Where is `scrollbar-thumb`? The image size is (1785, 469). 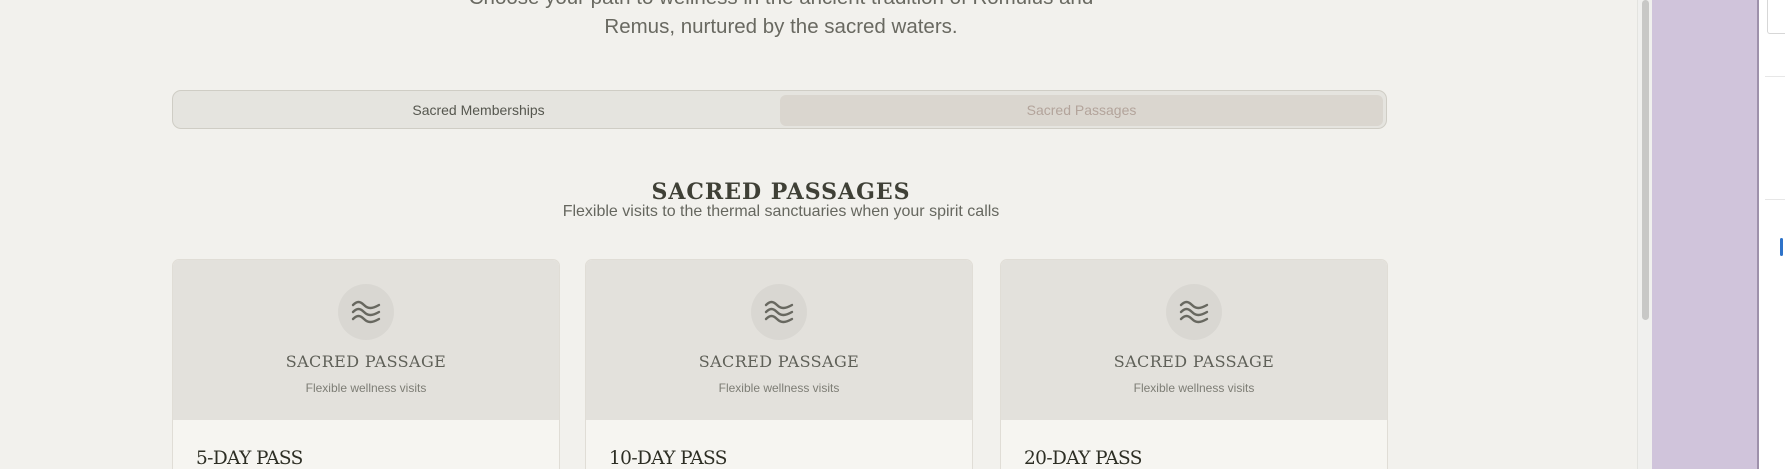
scrollbar-thumb is located at coordinates (1645, 160).